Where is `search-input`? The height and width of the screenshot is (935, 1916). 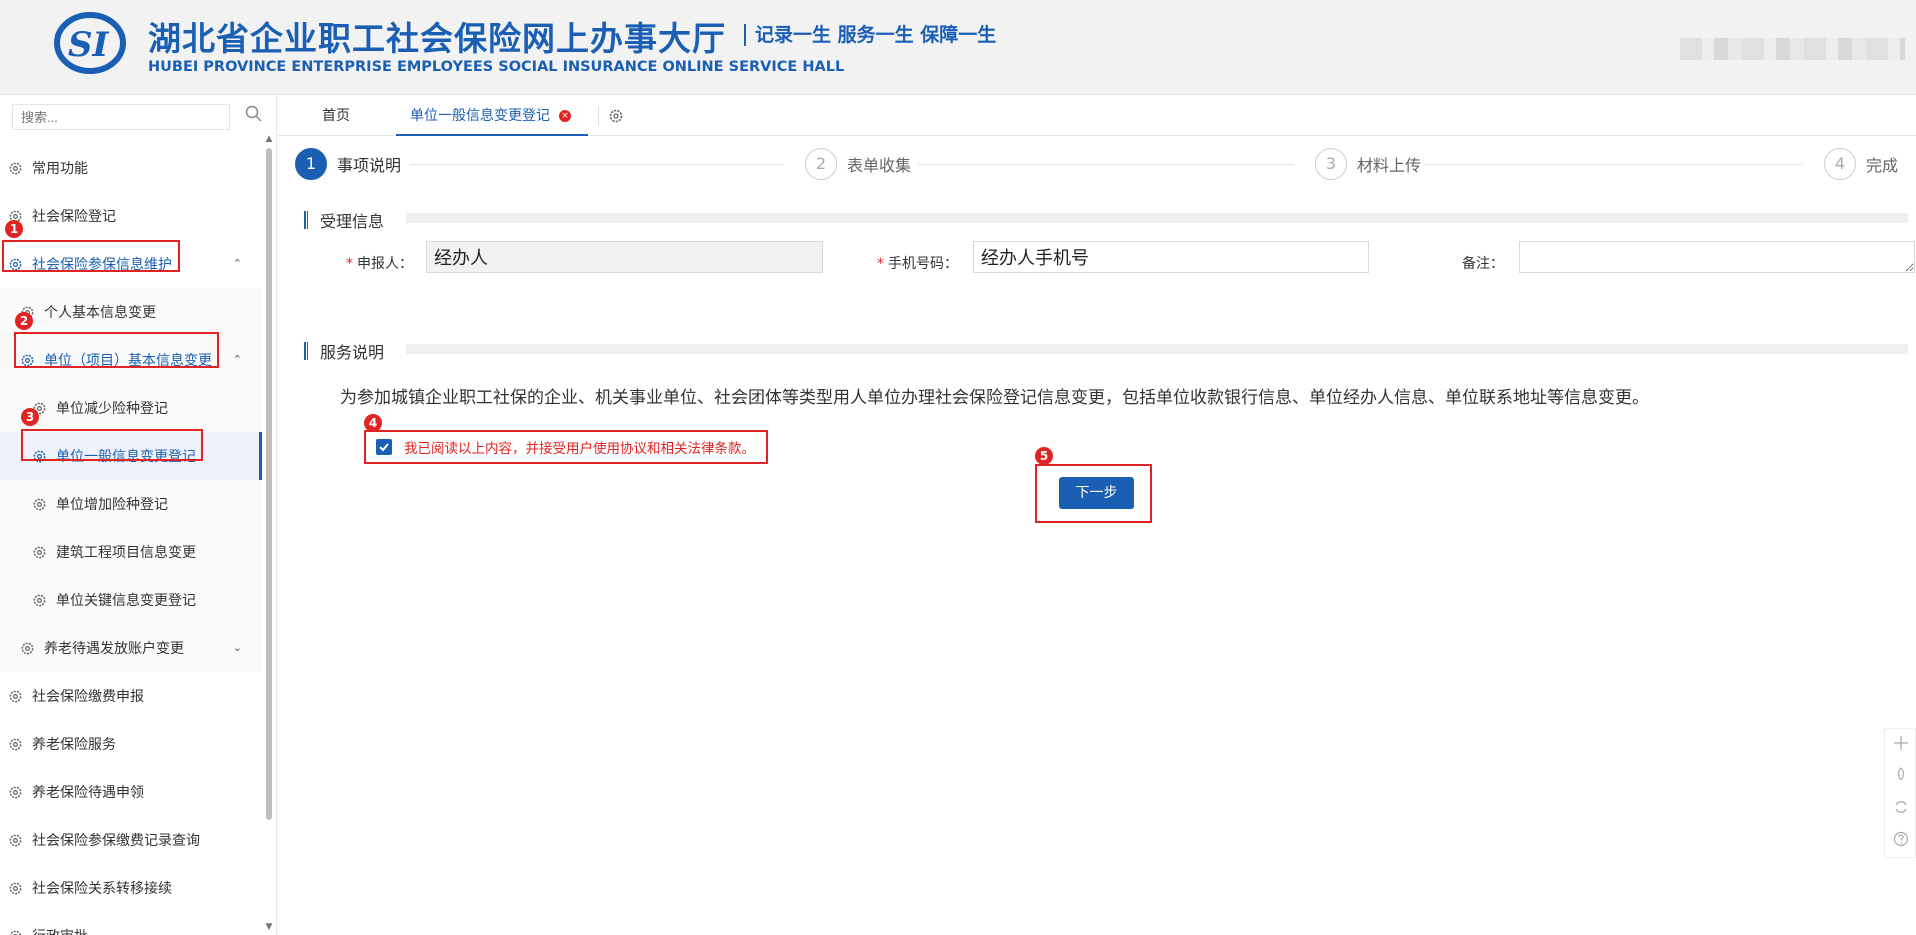 search-input is located at coordinates (121, 117).